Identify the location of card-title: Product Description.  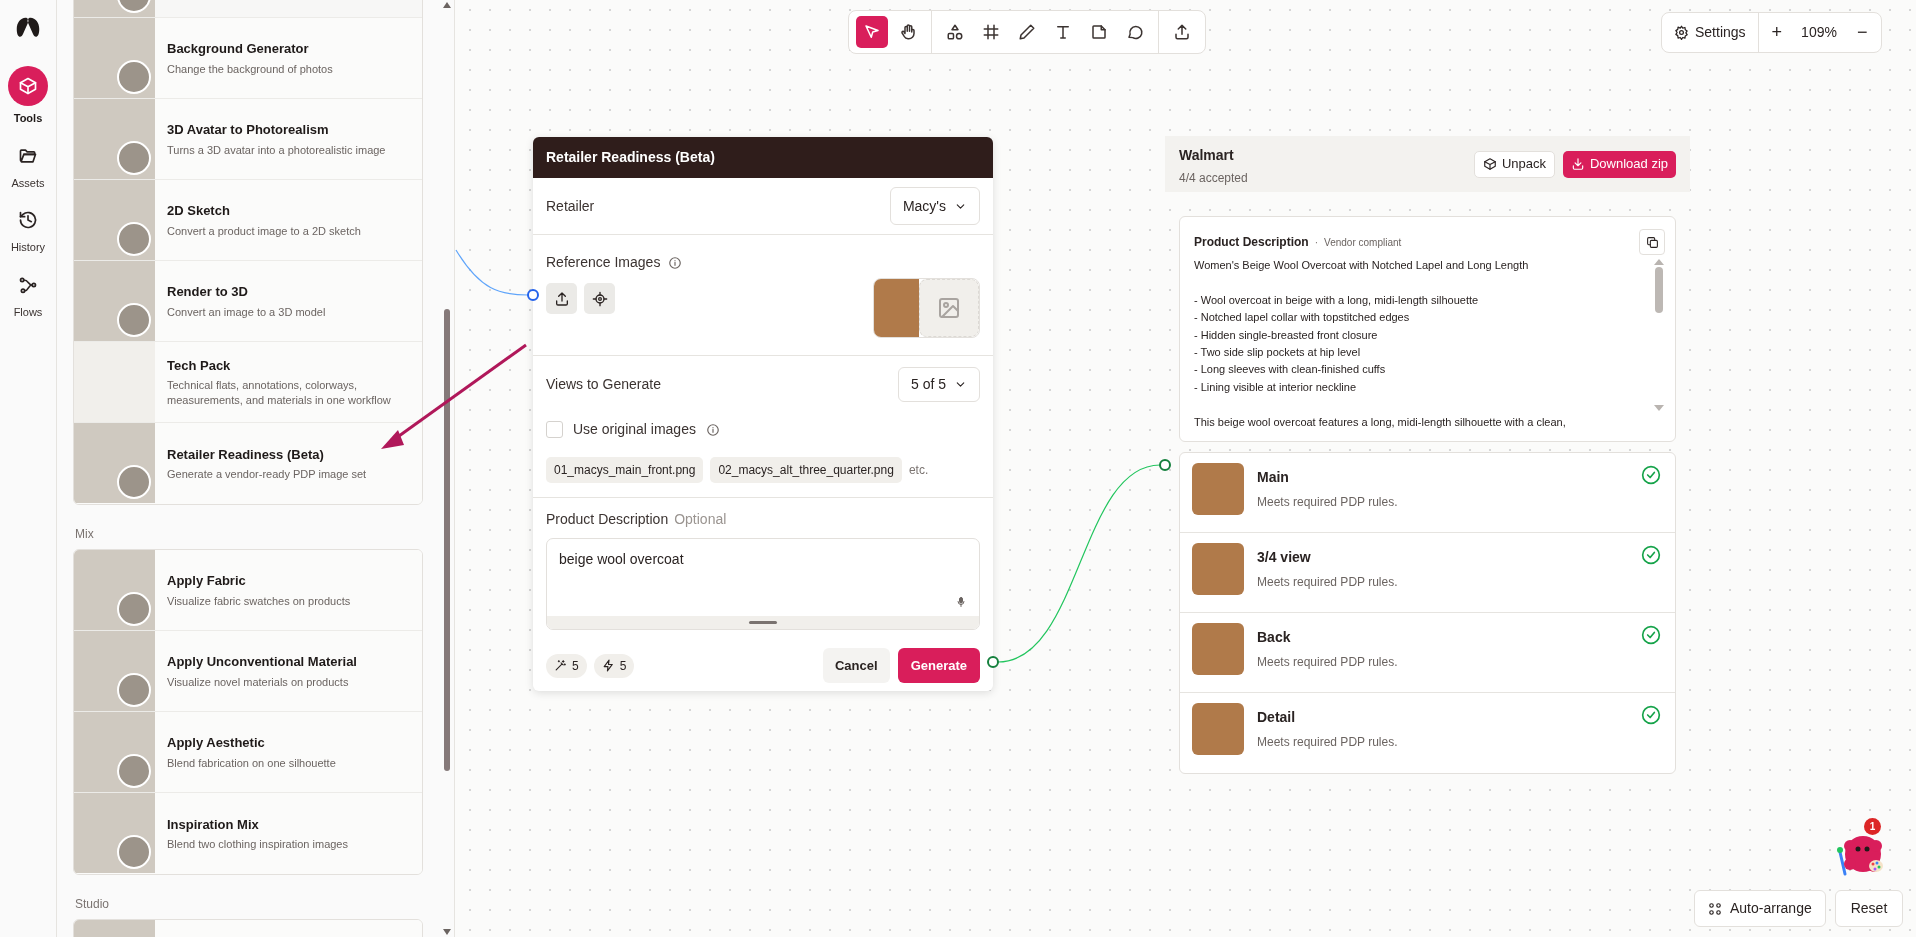
(1251, 242).